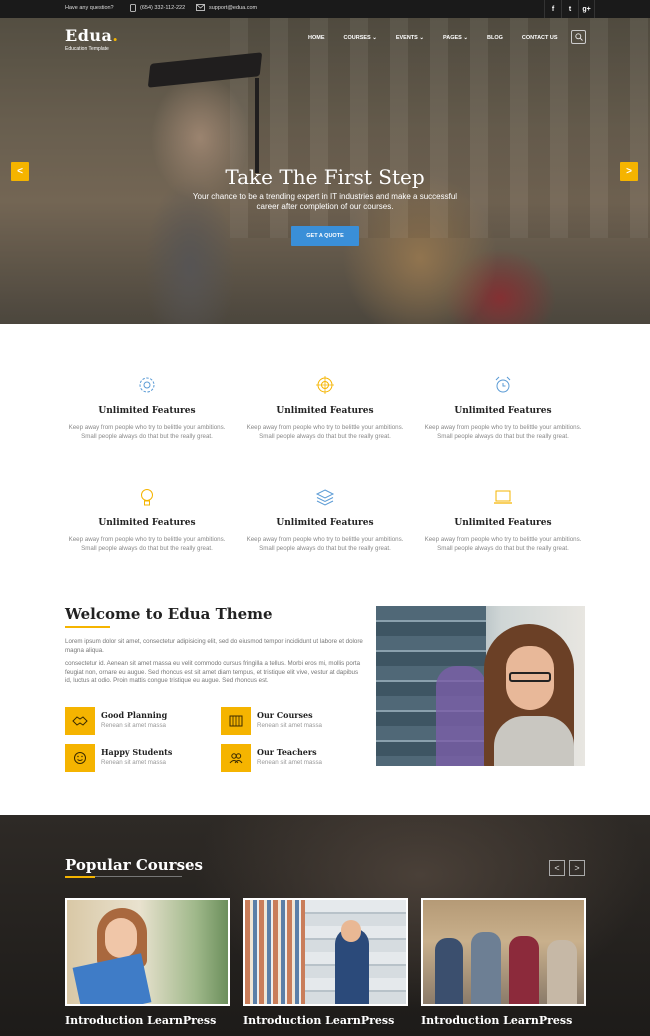  I want to click on twitter-icon: t, so click(569, 9).